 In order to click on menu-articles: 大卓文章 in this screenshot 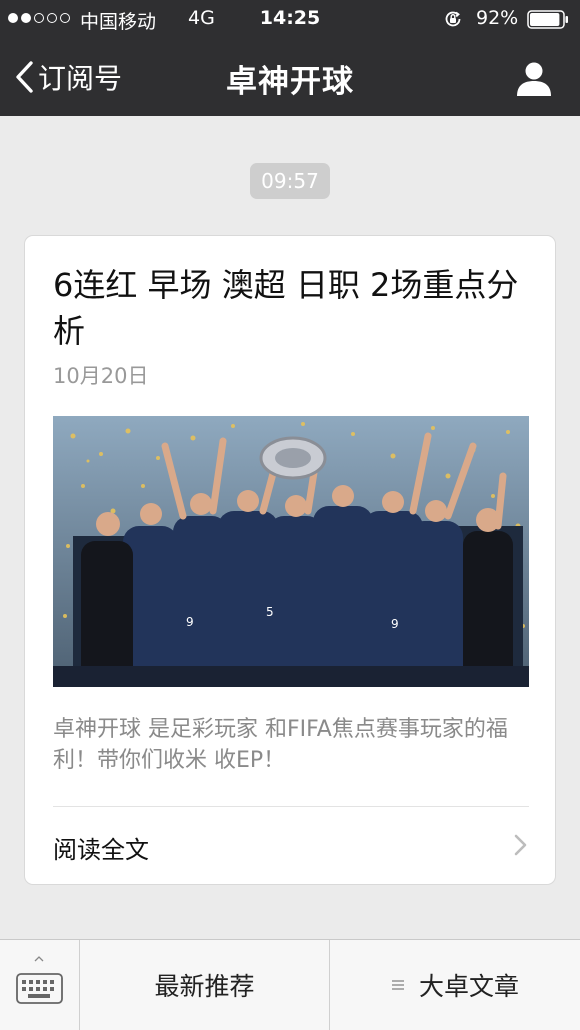, I will do `click(455, 985)`.